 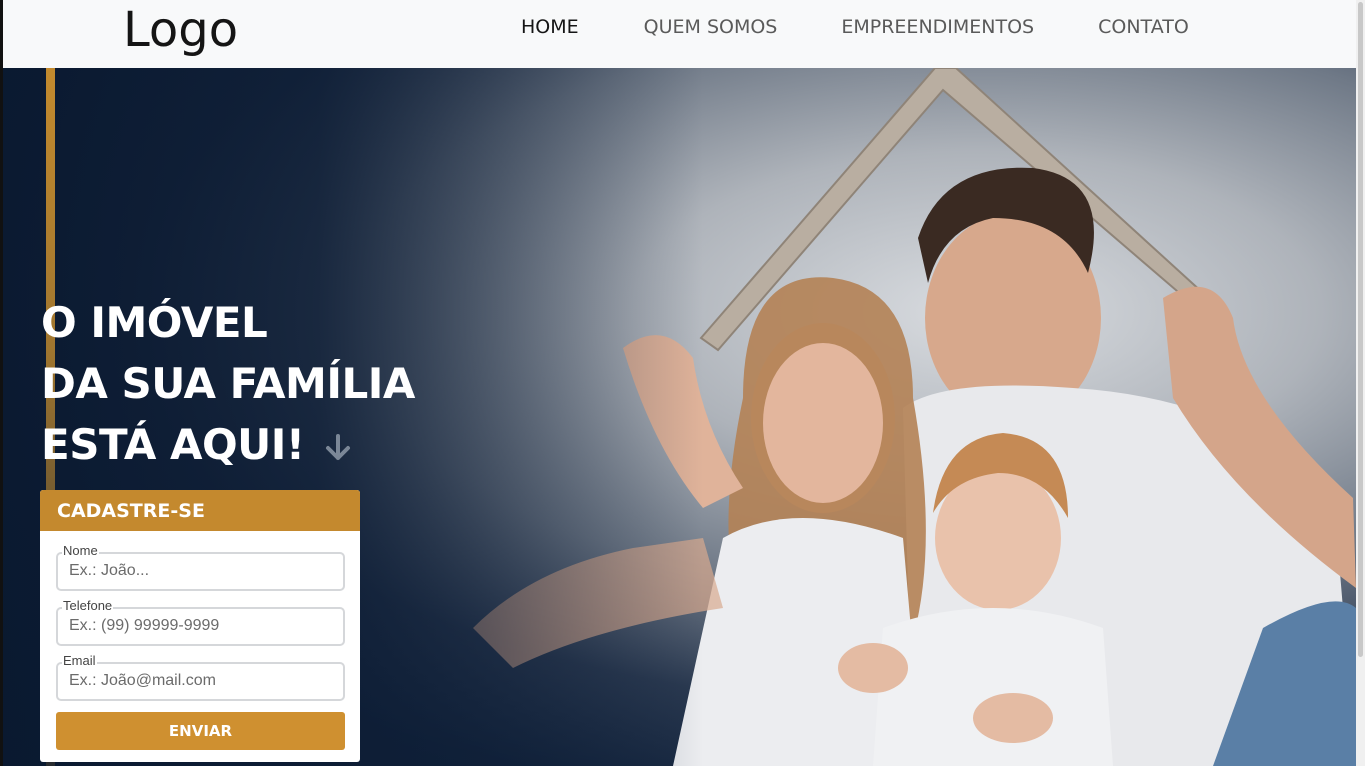 What do you see at coordinates (199, 571) in the screenshot?
I see `name-input` at bounding box center [199, 571].